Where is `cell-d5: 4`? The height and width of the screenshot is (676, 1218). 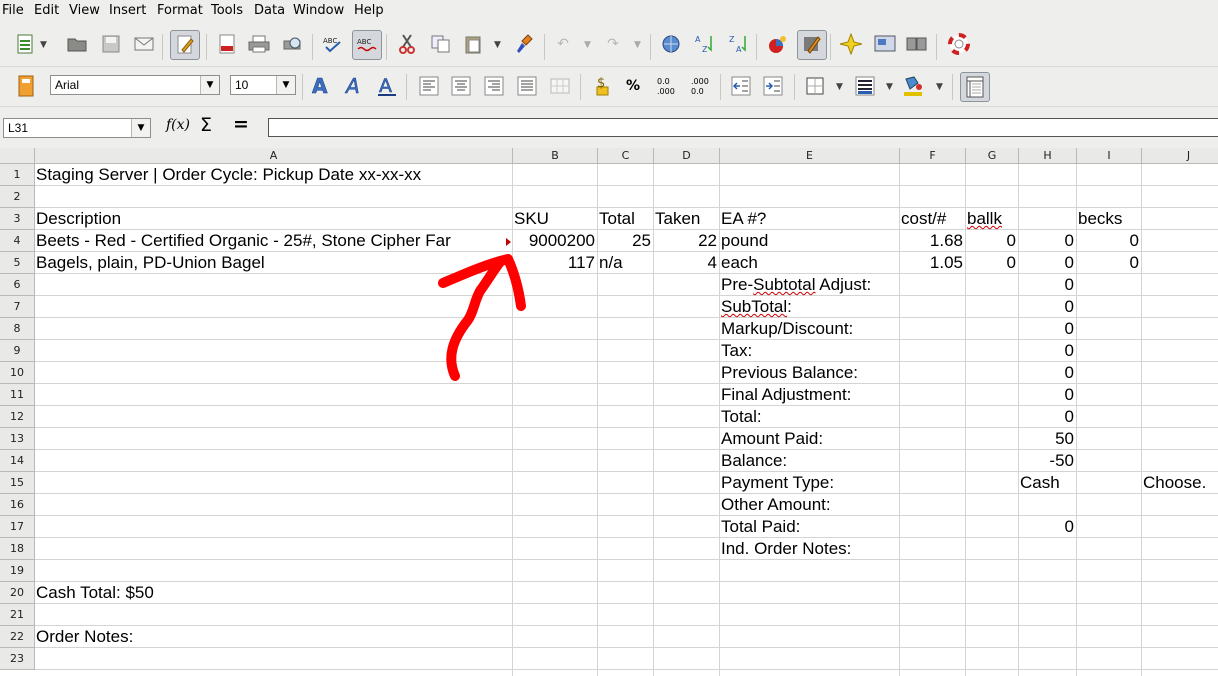
cell-d5: 4 is located at coordinates (686, 263).